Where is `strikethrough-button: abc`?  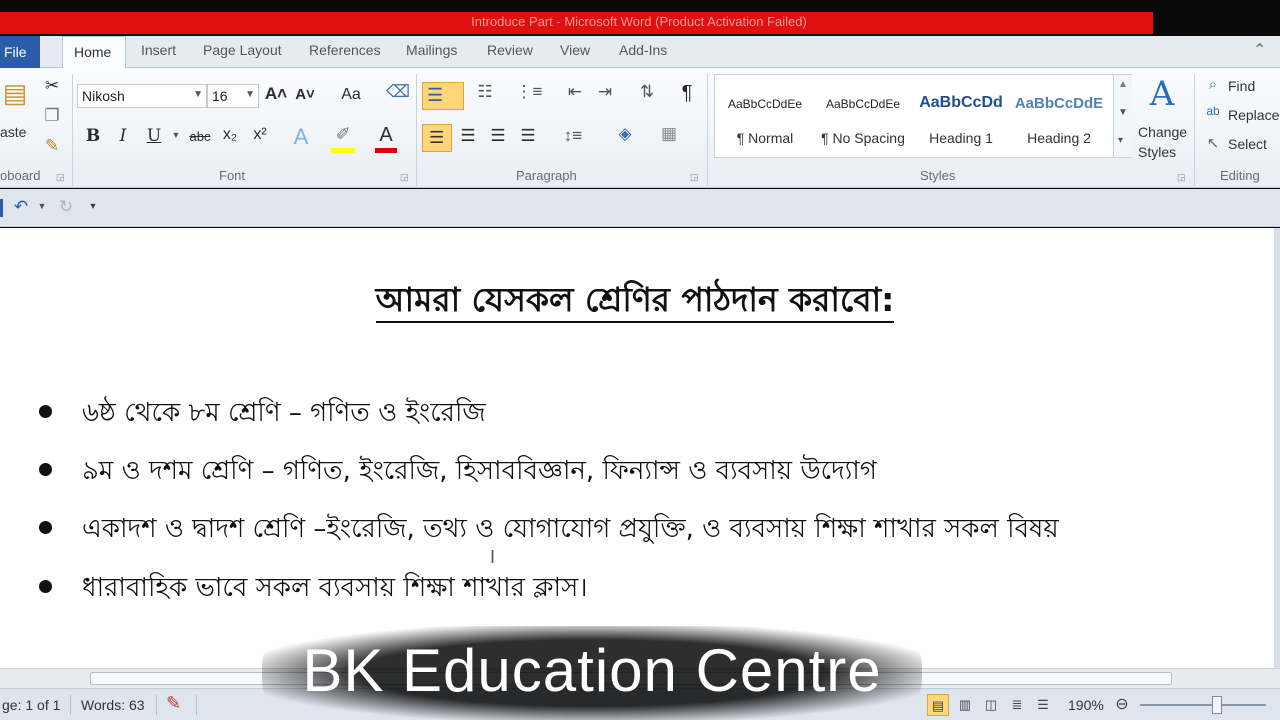
strikethrough-button: abc is located at coordinates (200, 136).